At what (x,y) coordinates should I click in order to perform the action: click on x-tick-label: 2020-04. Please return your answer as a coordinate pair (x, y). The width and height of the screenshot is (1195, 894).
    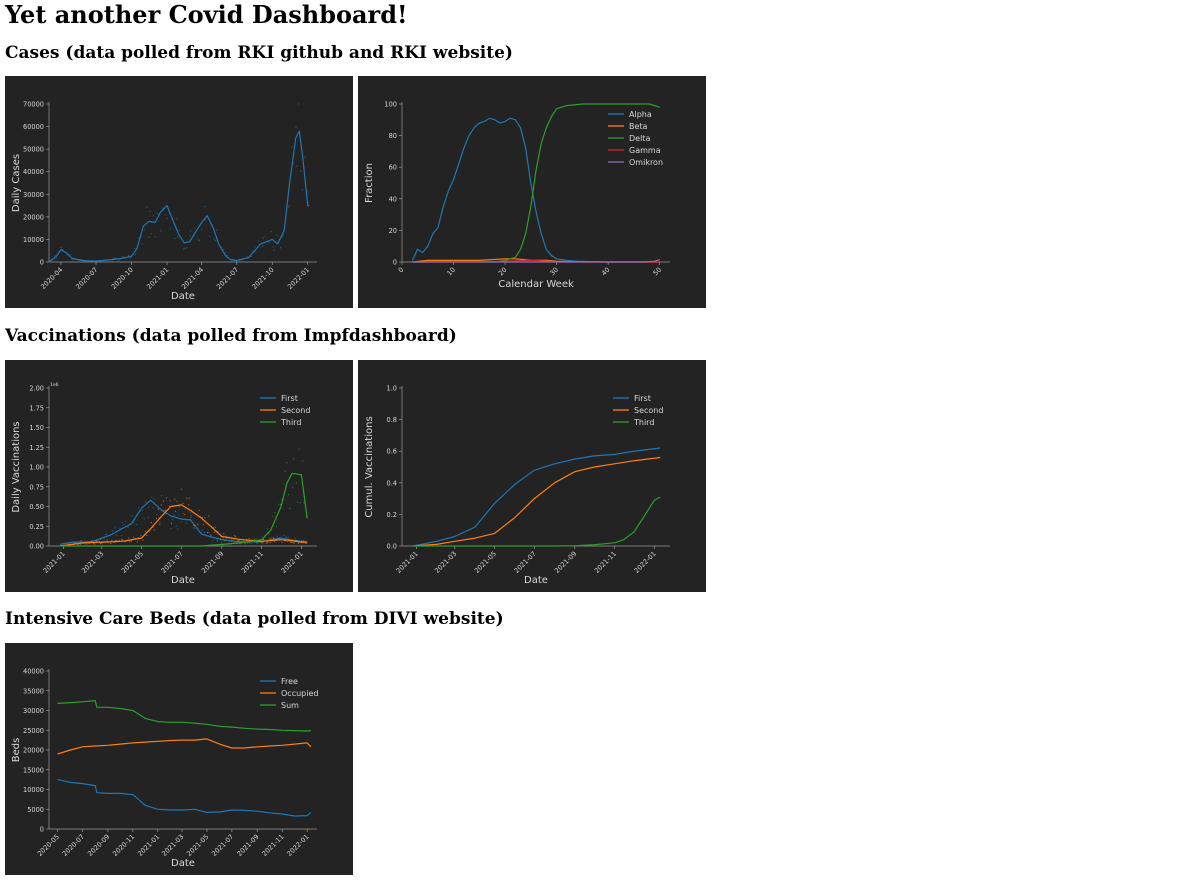
    Looking at the image, I should click on (51, 278).